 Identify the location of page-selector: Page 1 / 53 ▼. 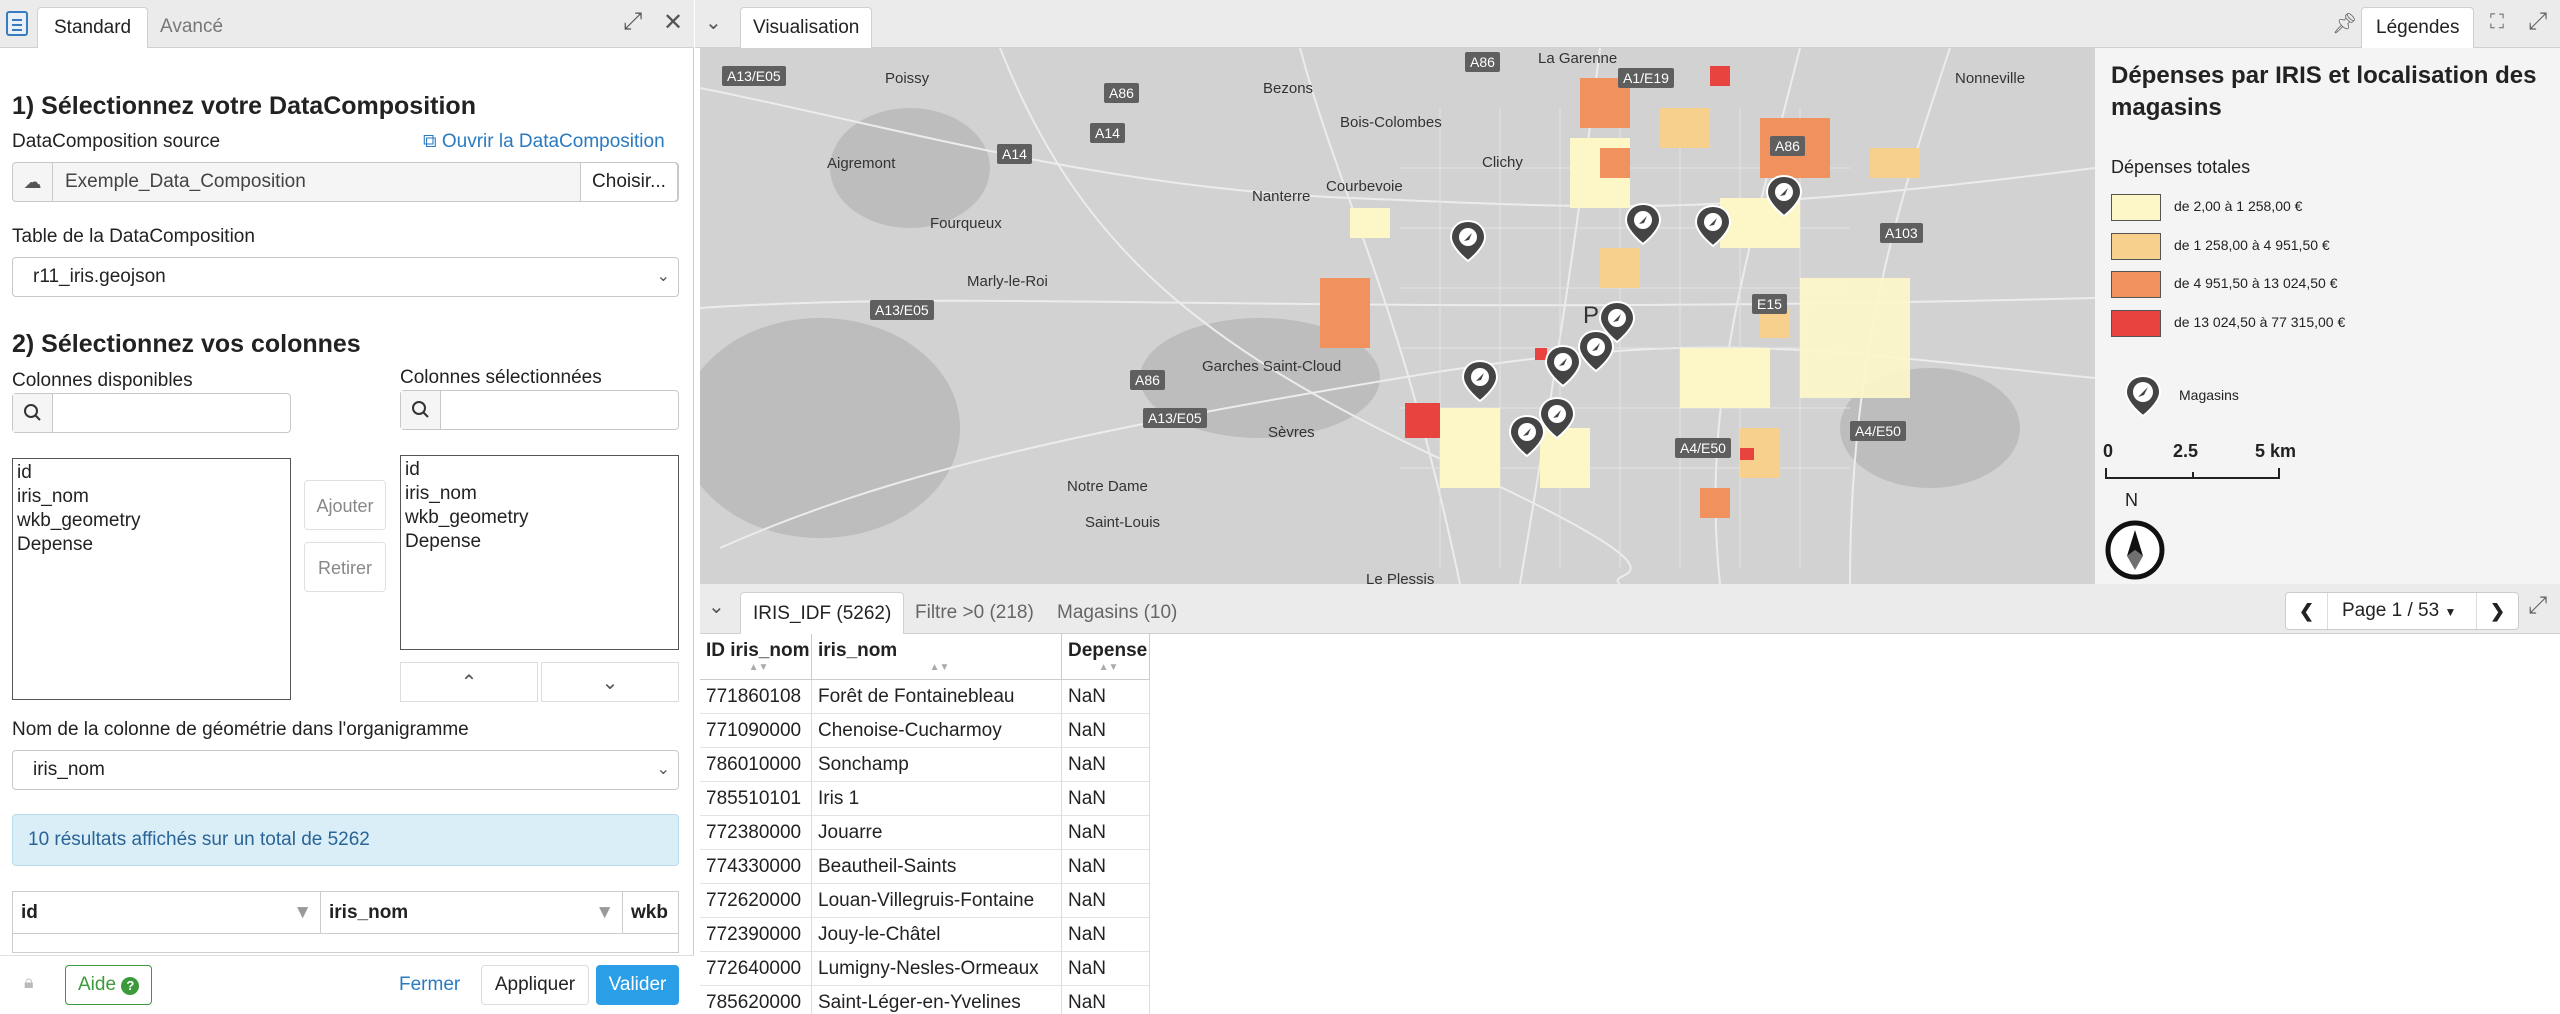
(2399, 611).